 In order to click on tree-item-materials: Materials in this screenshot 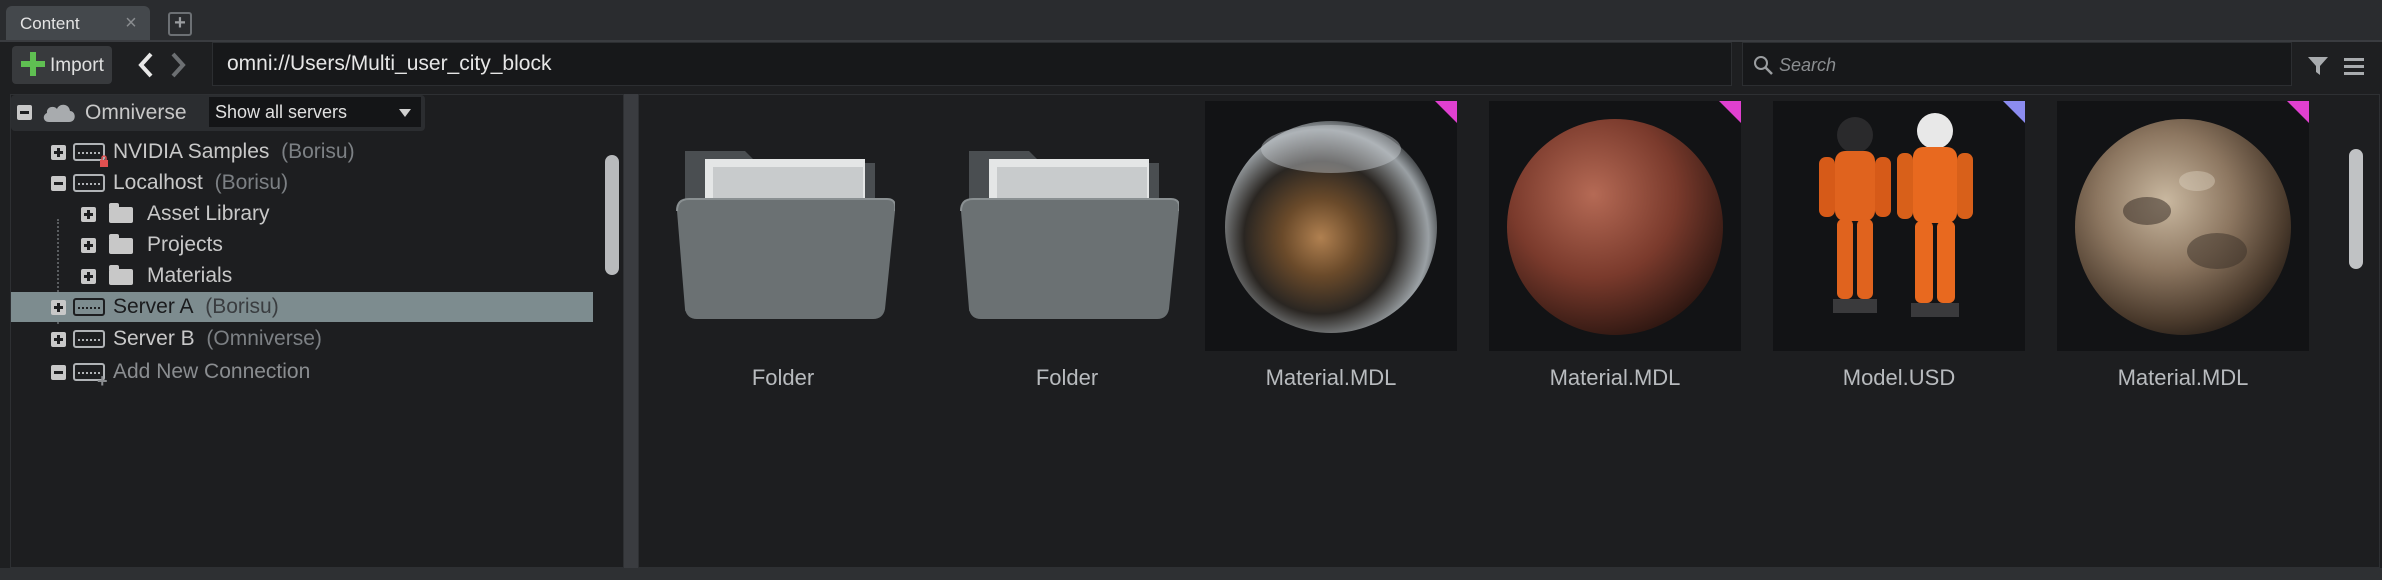, I will do `click(302, 276)`.